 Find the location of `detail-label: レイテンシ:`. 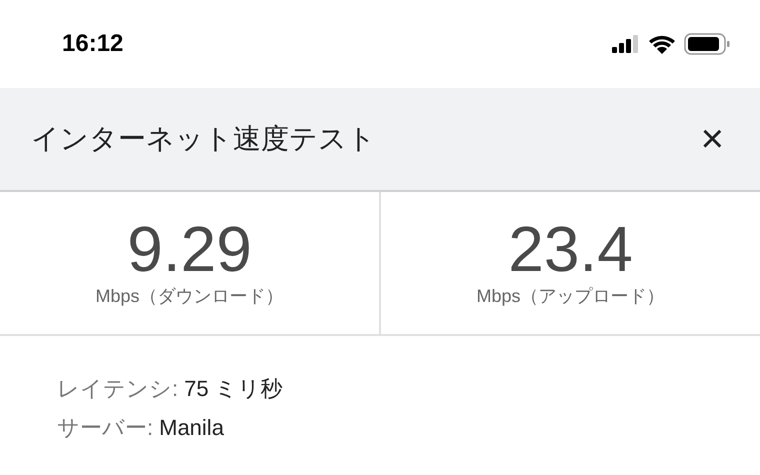

detail-label: レイテンシ: is located at coordinates (117, 389).